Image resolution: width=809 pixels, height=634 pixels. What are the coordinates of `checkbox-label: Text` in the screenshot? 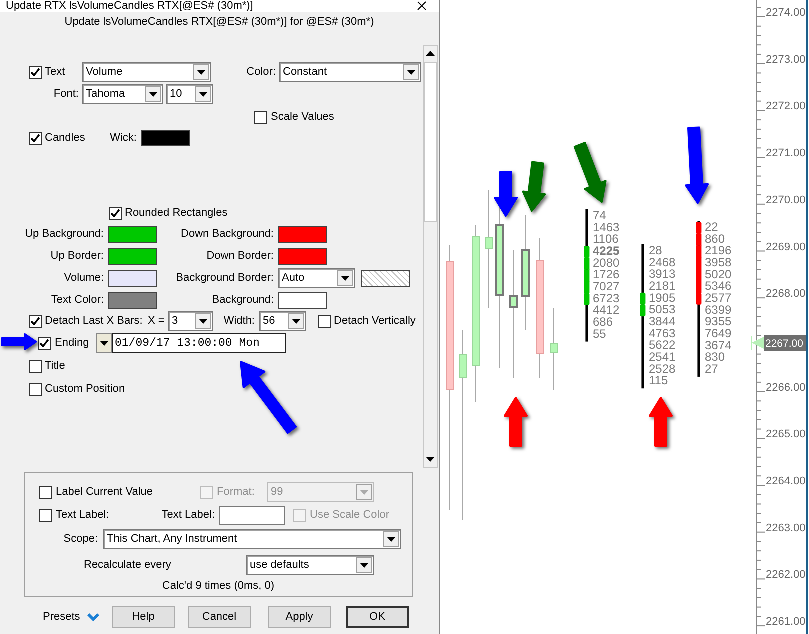 It's located at (55, 72).